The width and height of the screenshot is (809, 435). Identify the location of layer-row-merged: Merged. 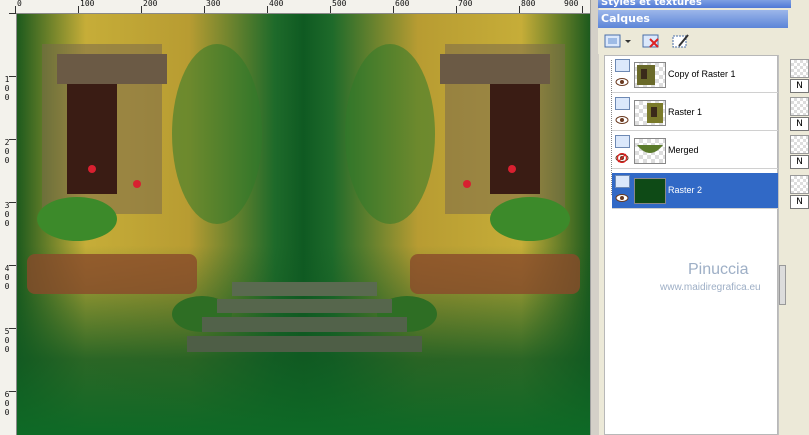
(695, 151).